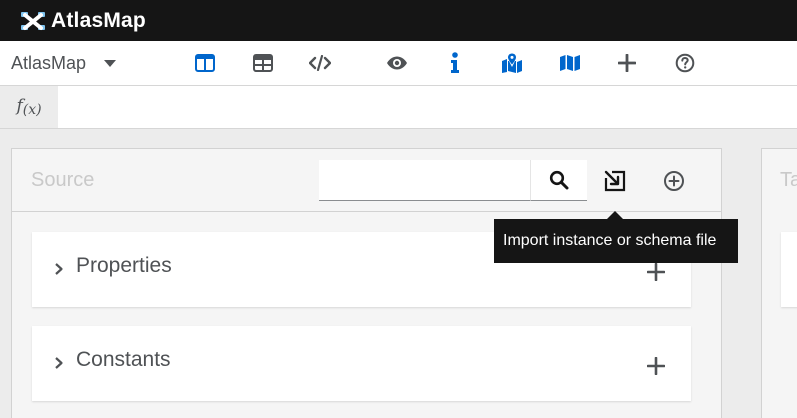 The image size is (797, 418). I want to click on question-circle-icon, so click(685, 63).